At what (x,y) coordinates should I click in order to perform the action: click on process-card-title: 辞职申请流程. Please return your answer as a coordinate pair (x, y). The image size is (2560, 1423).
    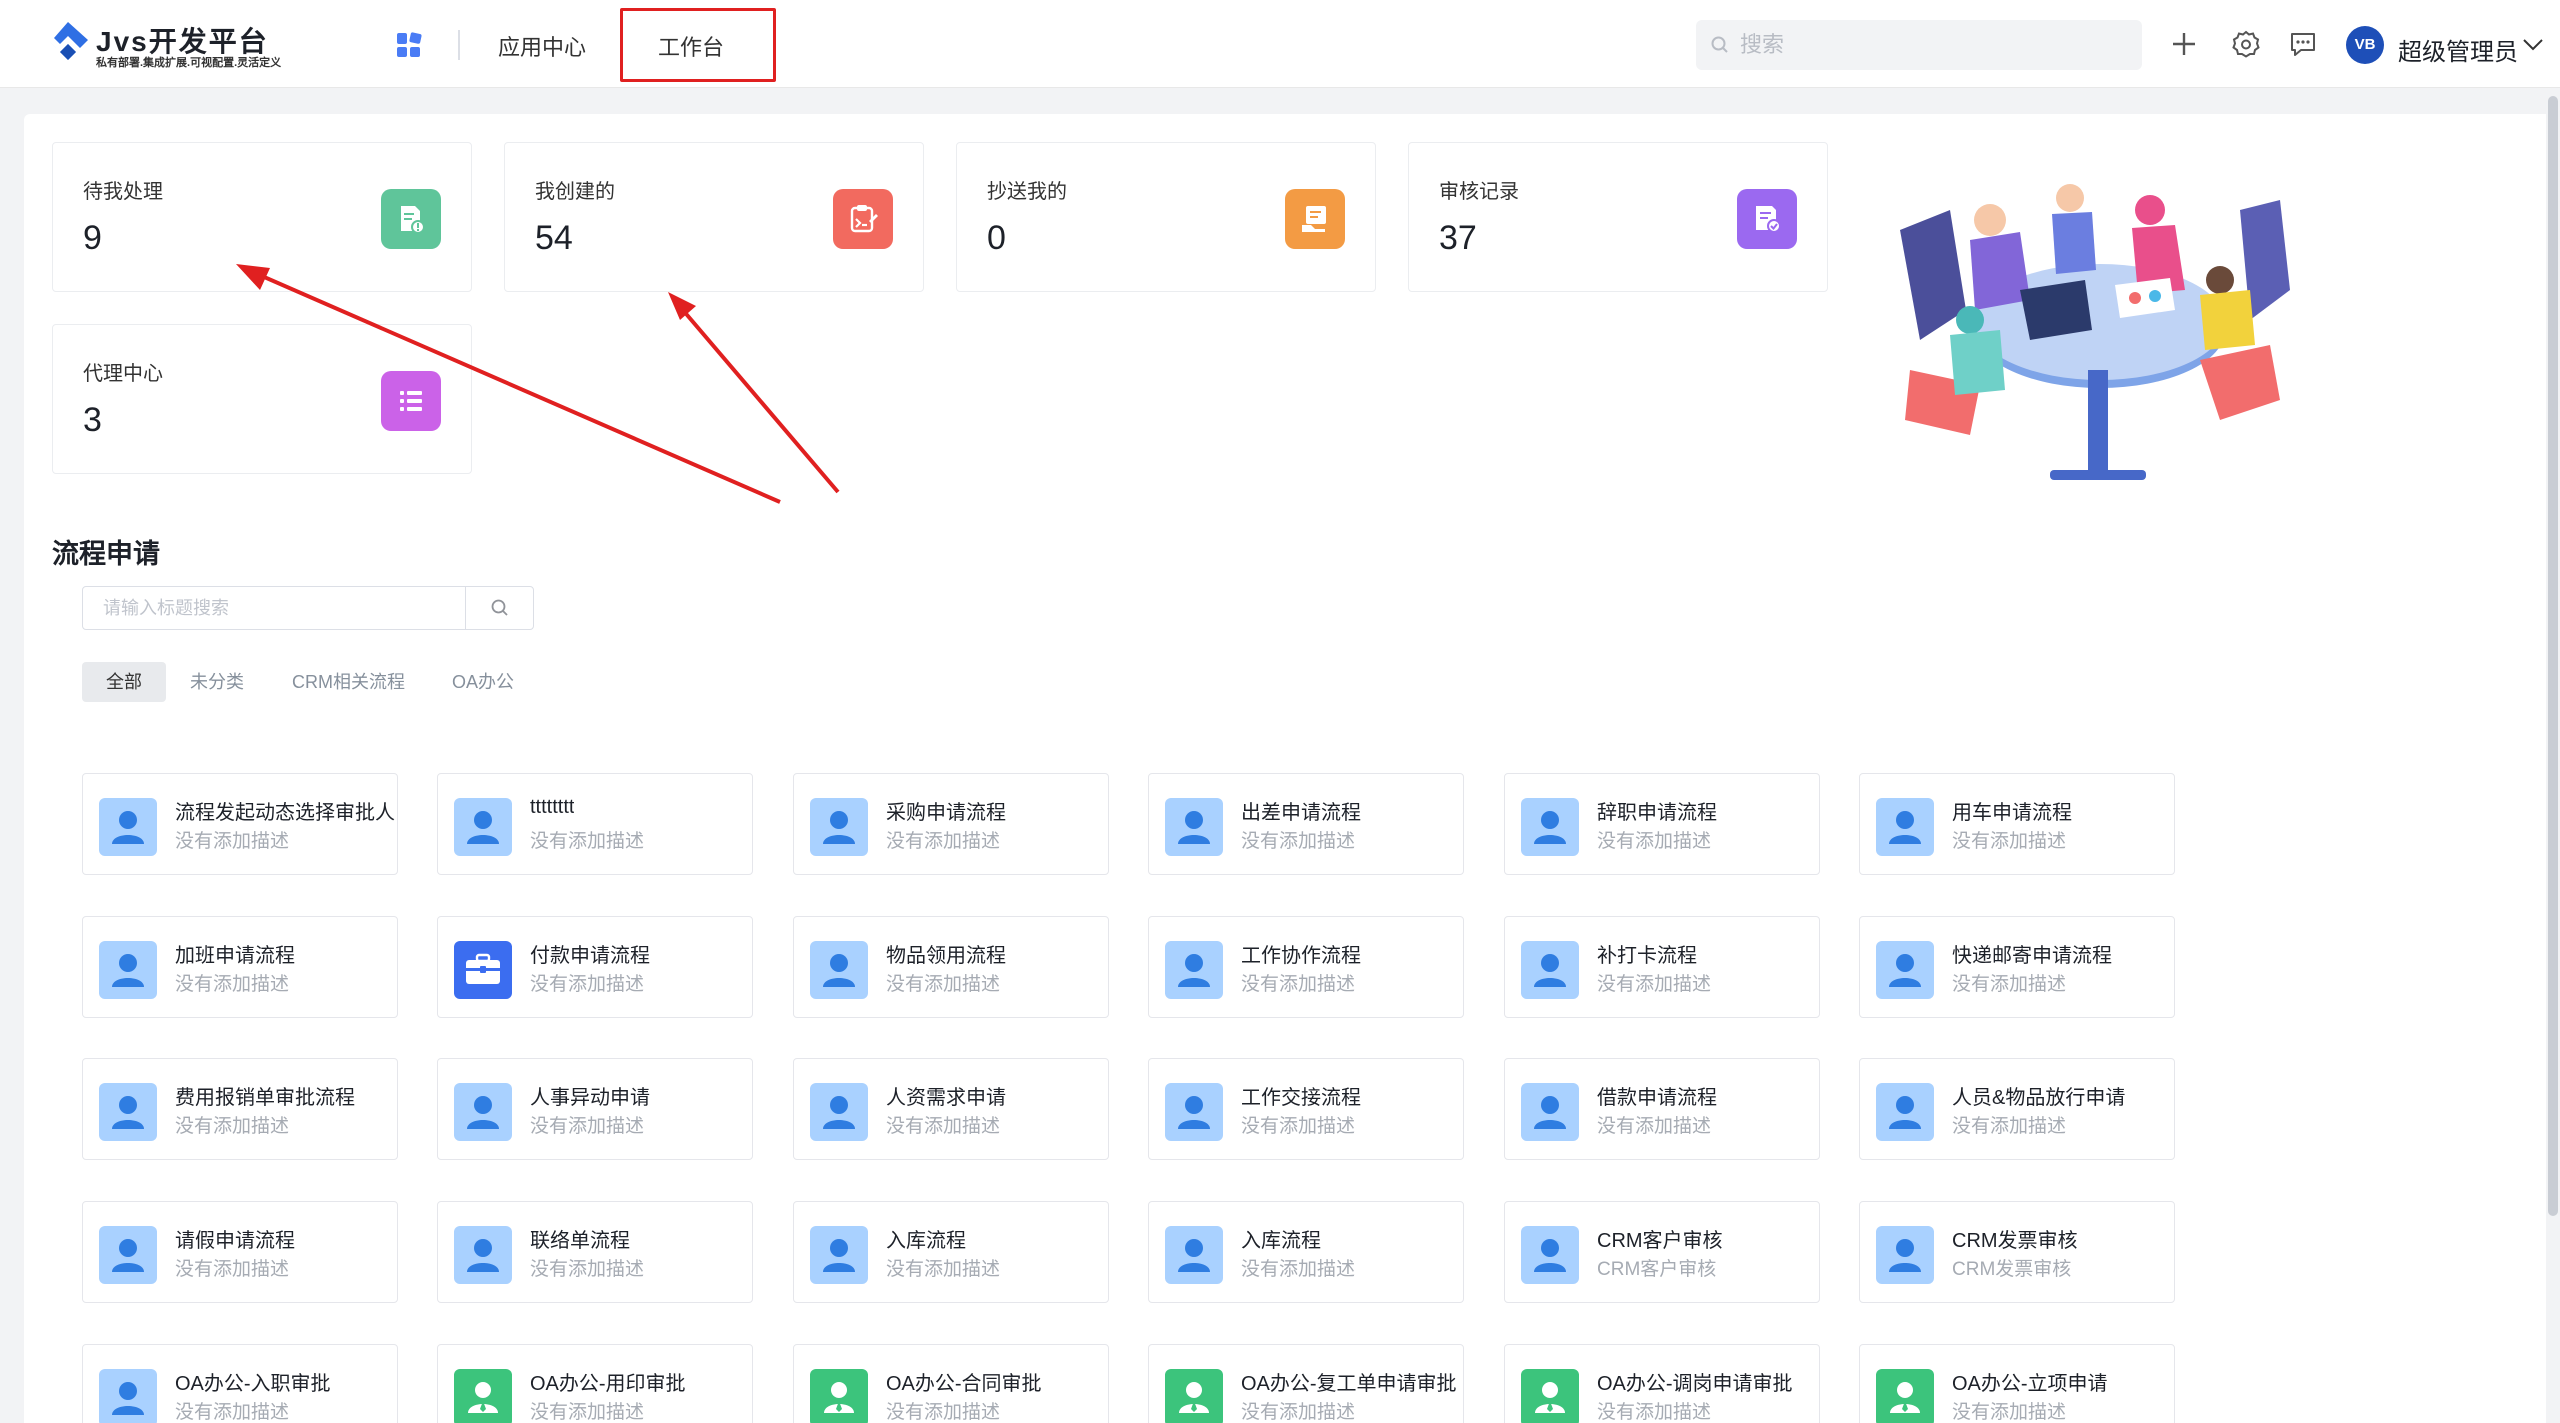
    Looking at the image, I should click on (1657, 813).